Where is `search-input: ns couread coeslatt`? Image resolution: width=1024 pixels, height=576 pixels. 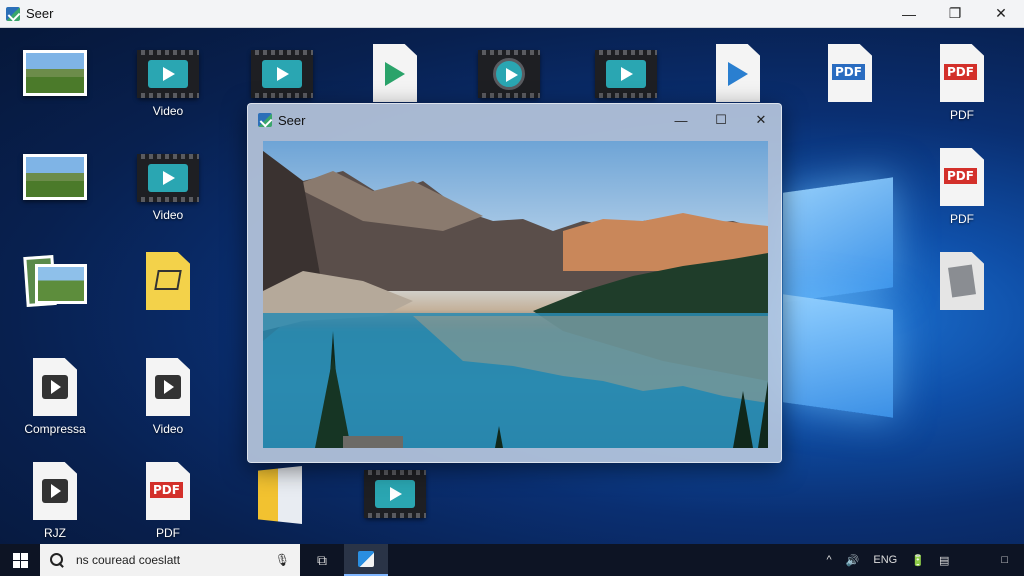 search-input: ns couread coeslatt is located at coordinates (175, 560).